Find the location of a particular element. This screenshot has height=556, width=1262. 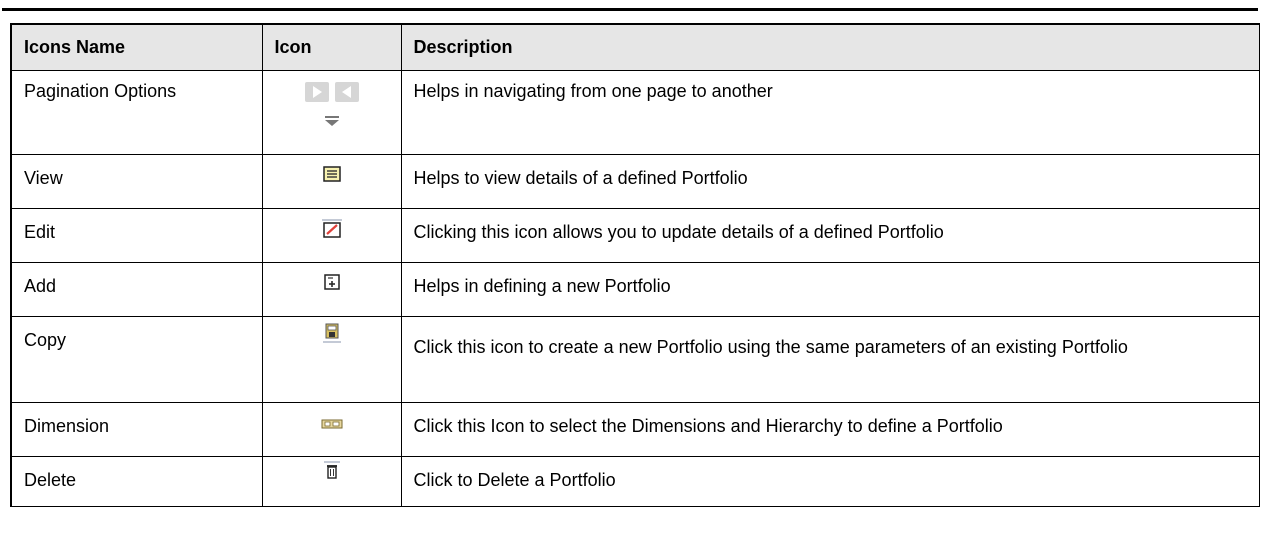

header-icons-name: Icons Name is located at coordinates (136, 47).